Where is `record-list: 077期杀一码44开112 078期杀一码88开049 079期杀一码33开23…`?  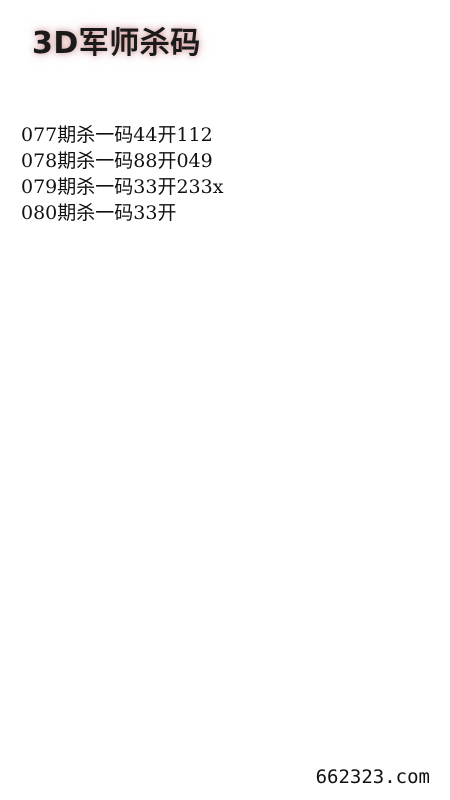
record-list: 077期杀一码44开112 078期杀一码88开049 079期杀一码33开23… is located at coordinates (122, 174).